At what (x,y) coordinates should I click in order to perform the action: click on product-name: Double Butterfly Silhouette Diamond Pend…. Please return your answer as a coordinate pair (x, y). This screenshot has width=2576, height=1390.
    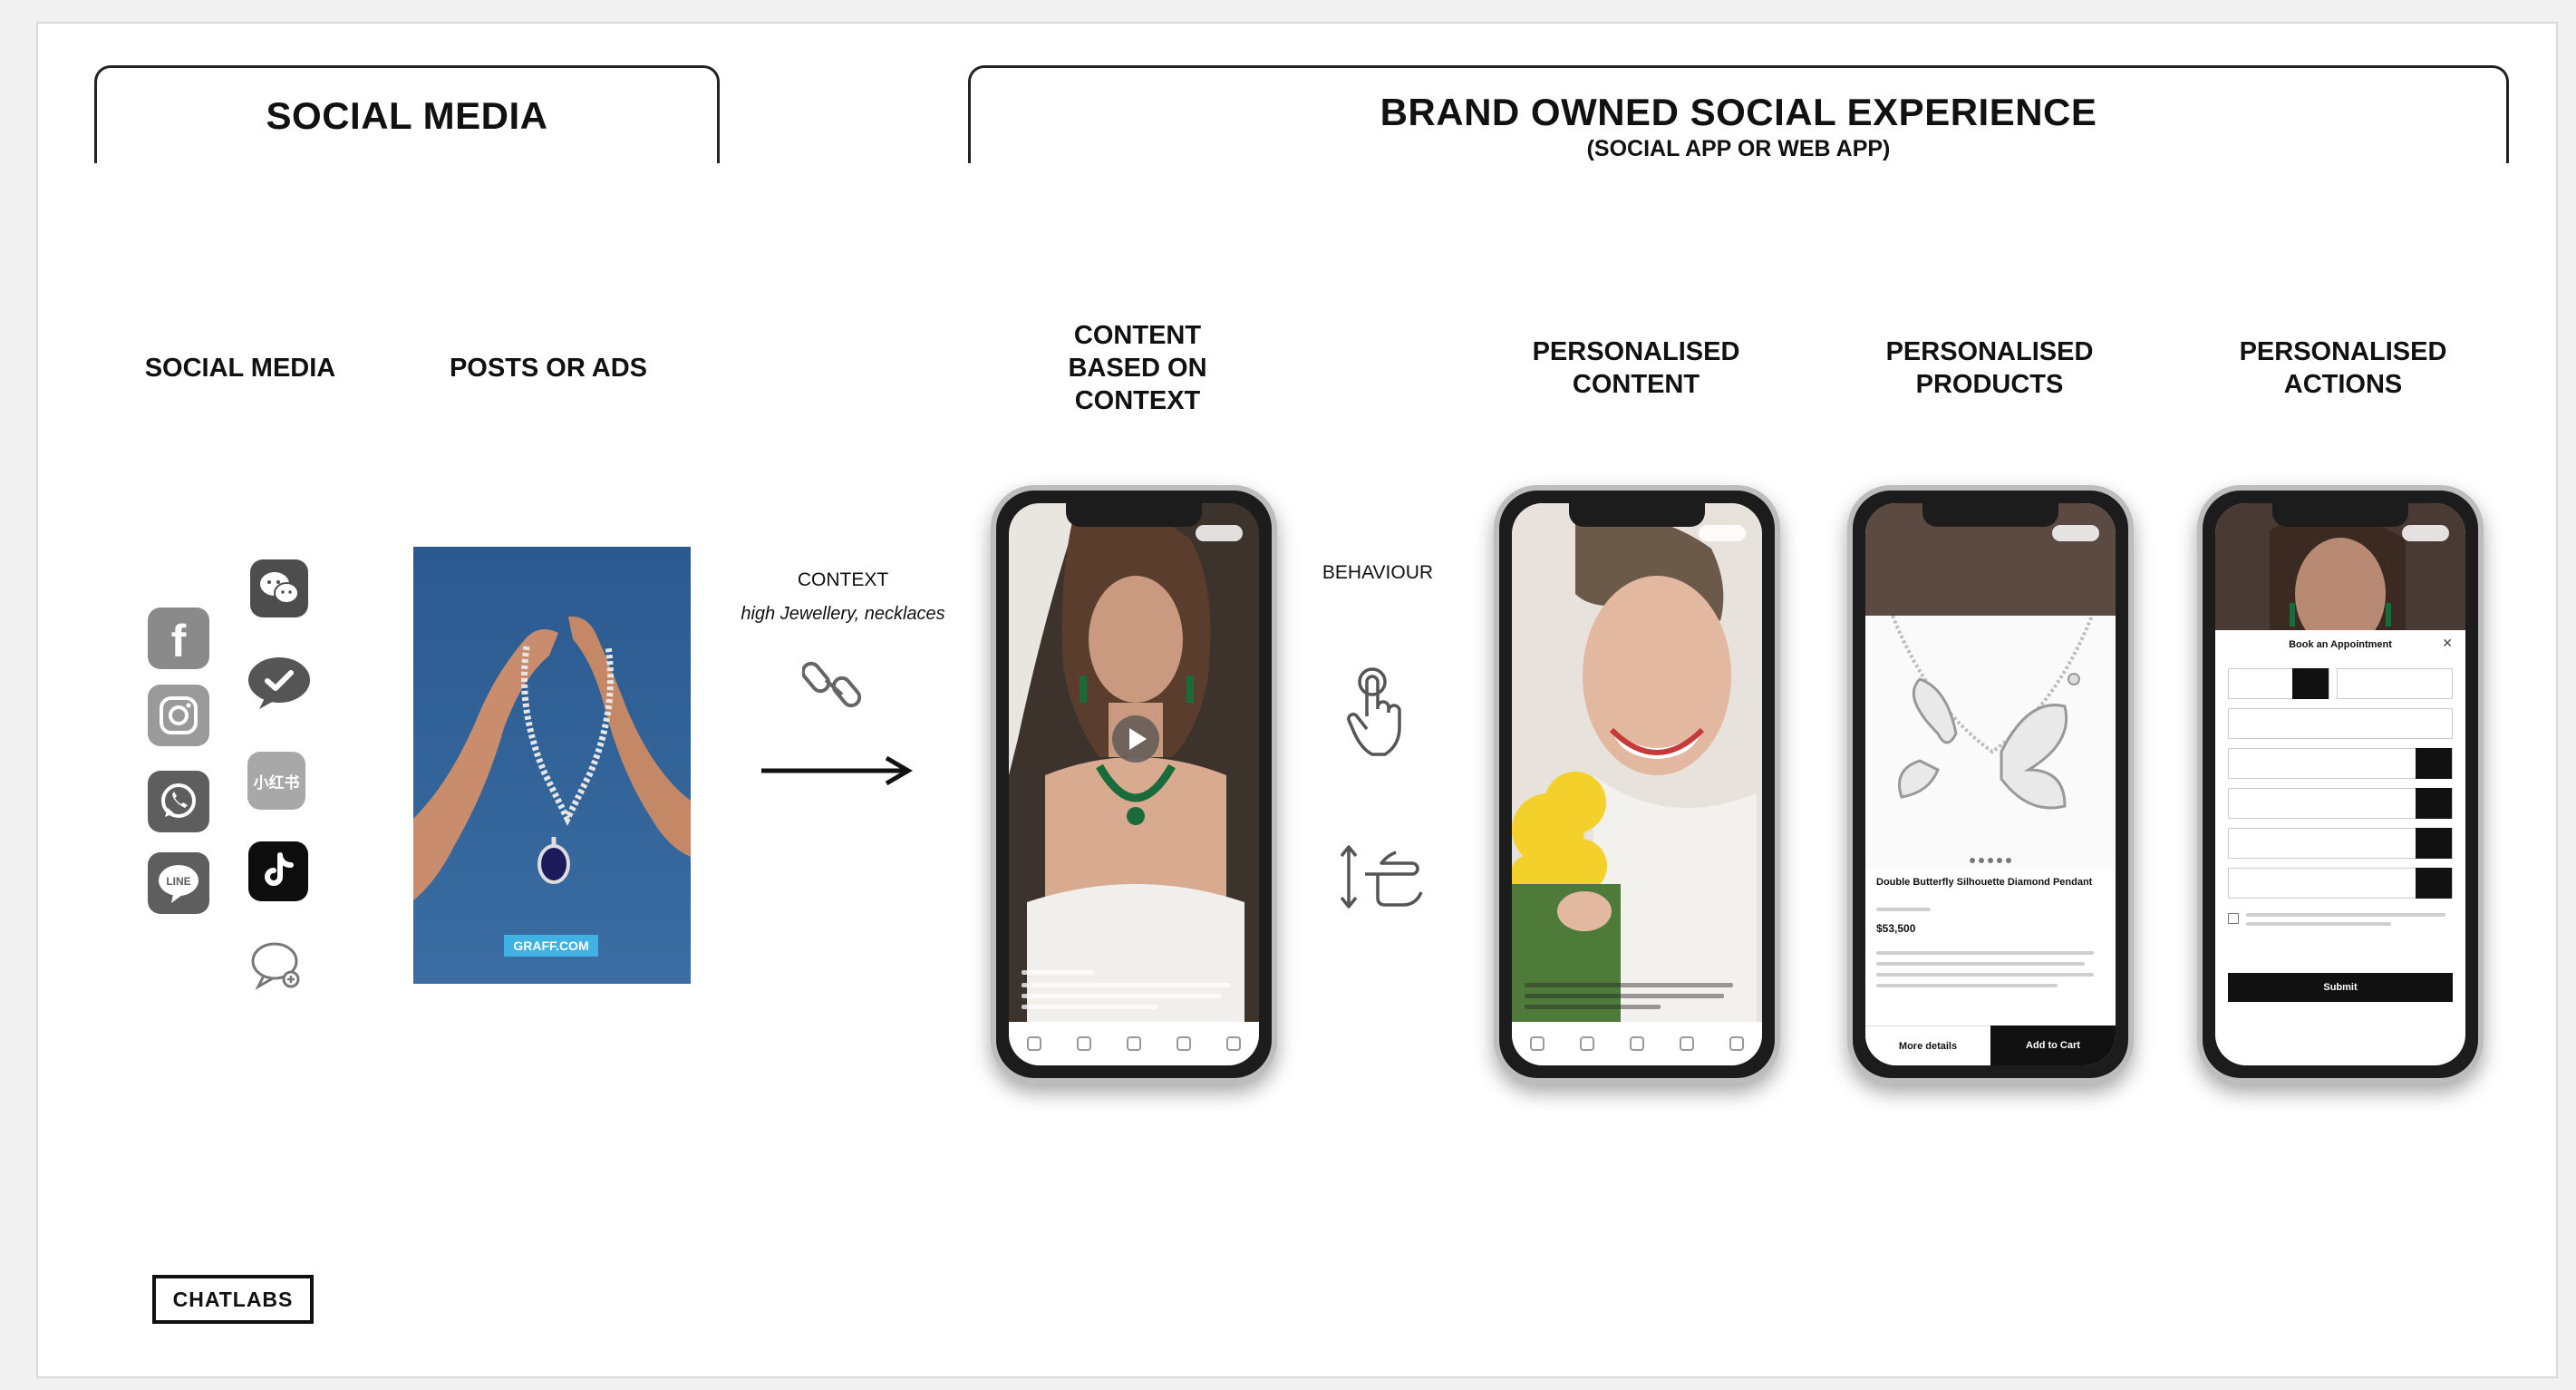
    Looking at the image, I should click on (1984, 882).